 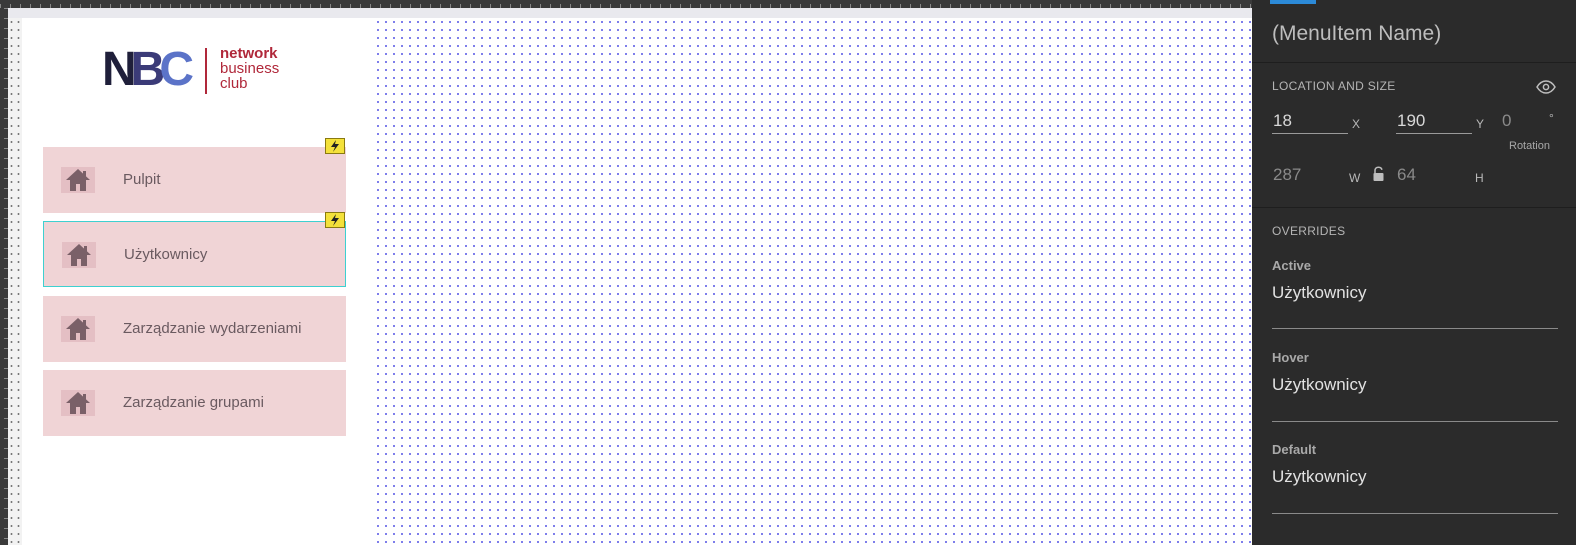 I want to click on rotation-label: Rotation, so click(x=1529, y=146).